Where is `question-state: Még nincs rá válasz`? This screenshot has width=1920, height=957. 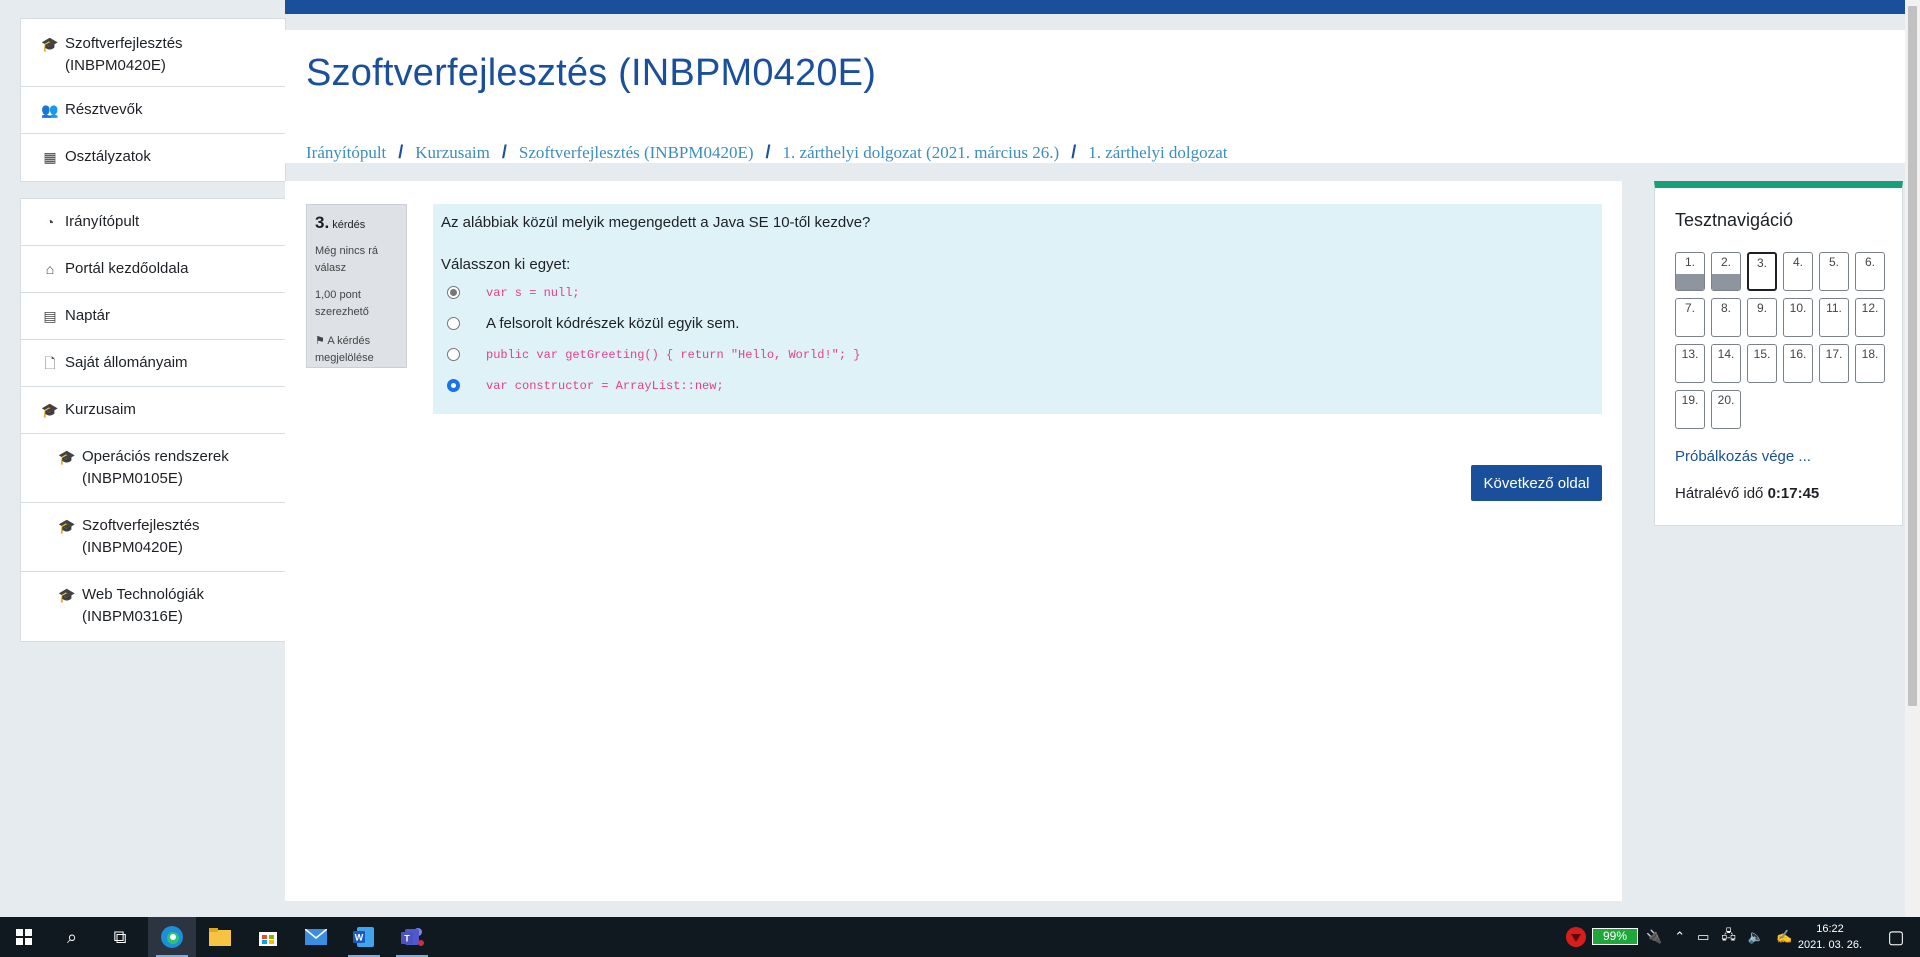
question-state: Még nincs rá válasz is located at coordinates (346, 259).